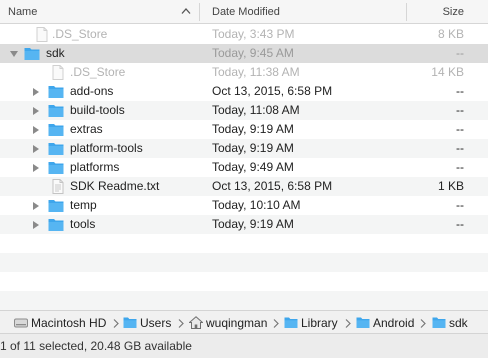 The image size is (488, 358). I want to click on table-row: sdk Today, 9:45 AM --, so click(244, 53).